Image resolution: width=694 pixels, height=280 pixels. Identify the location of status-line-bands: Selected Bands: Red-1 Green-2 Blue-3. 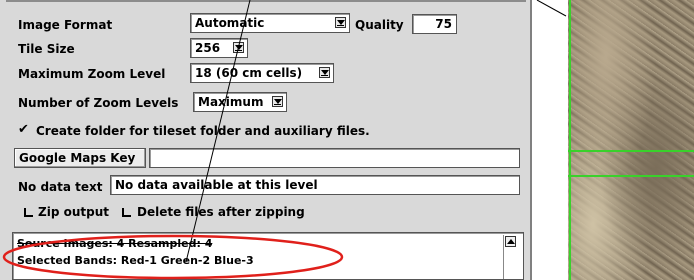
(135, 260).